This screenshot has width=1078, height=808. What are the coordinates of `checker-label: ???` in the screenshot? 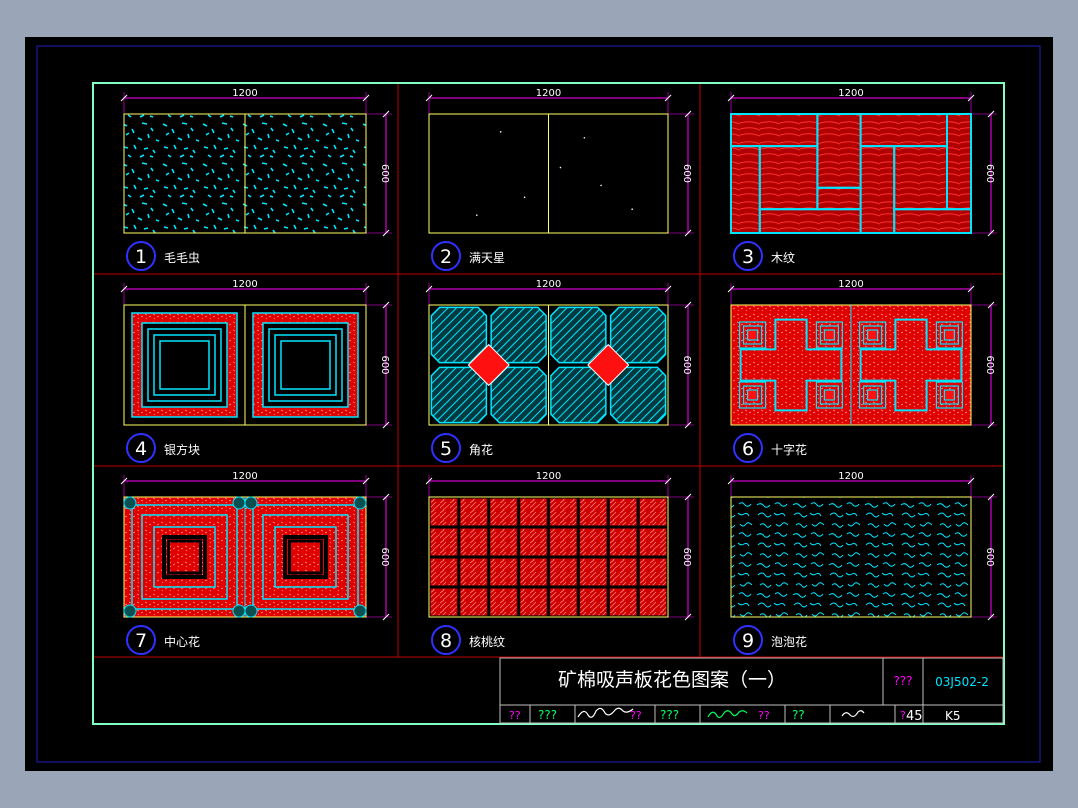 It's located at (669, 715).